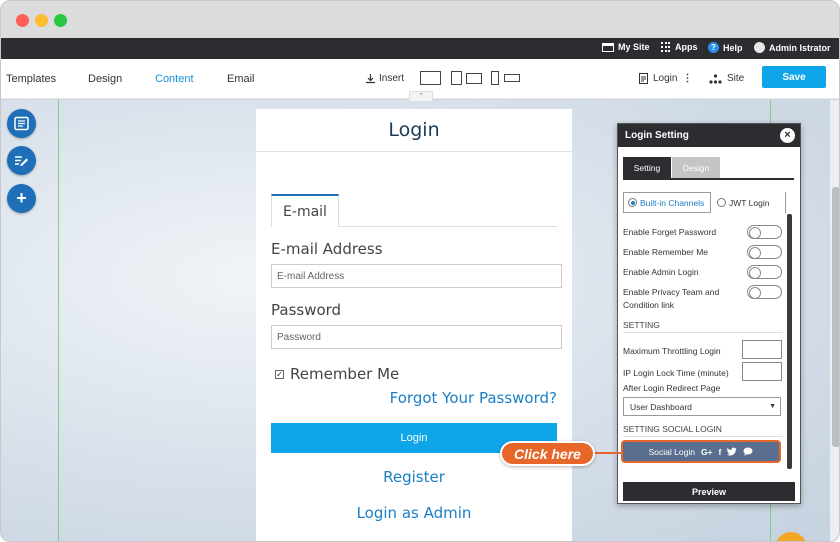 The width and height of the screenshot is (840, 542). I want to click on section-setting: SETTING, so click(641, 325).